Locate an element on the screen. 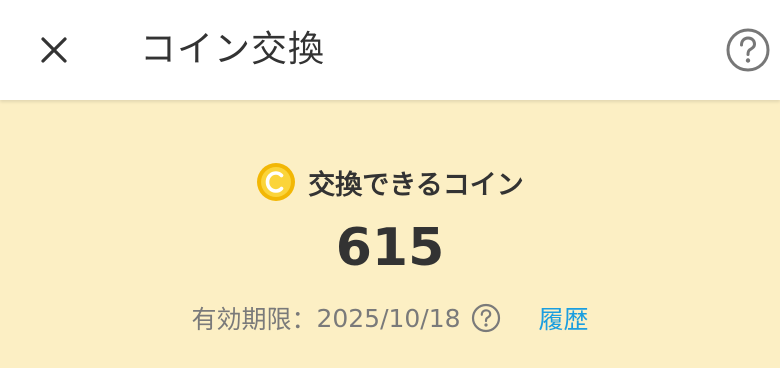  expiry-row: 有効期限： 2025/10/18 履歴 is located at coordinates (390, 318).